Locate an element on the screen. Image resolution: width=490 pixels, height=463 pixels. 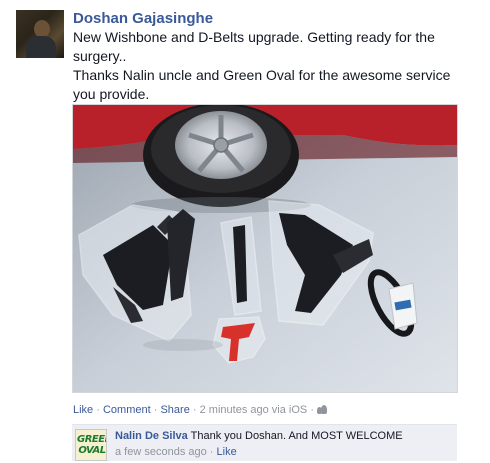
post-author-name: Doshan Gajasinghe is located at coordinates (143, 19).